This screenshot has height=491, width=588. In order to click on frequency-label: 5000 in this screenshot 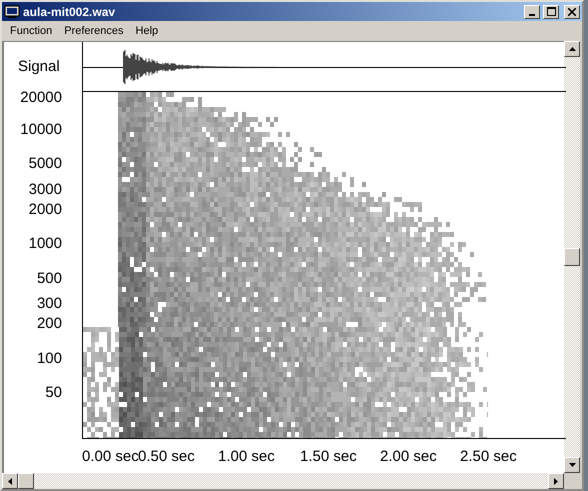, I will do `click(45, 164)`.